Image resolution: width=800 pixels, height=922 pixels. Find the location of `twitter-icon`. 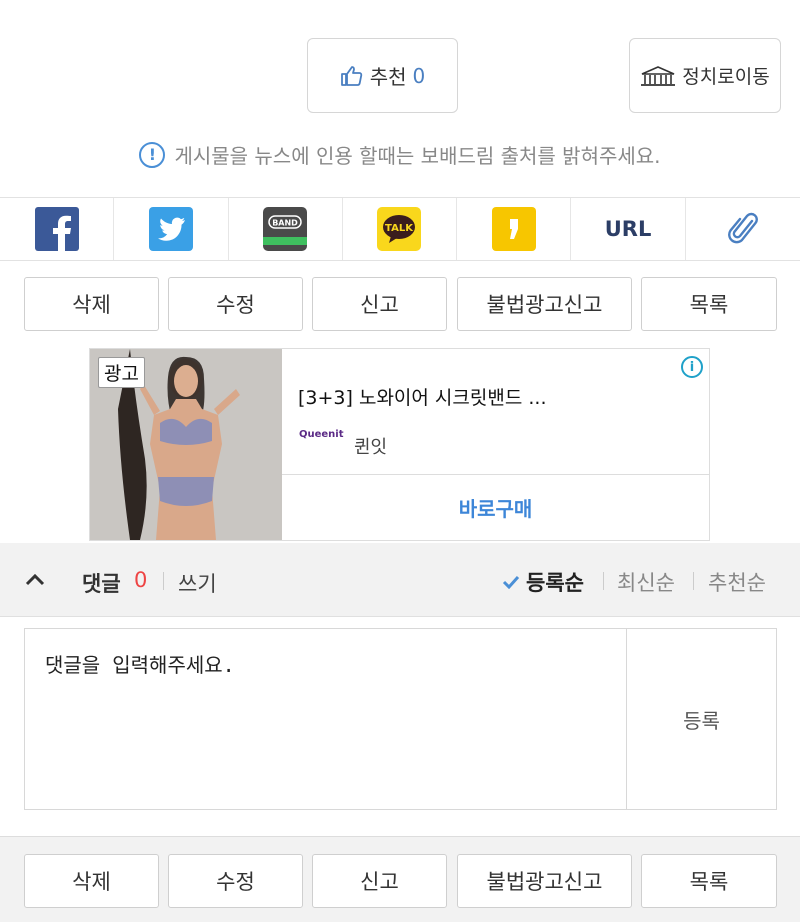

twitter-icon is located at coordinates (170, 229).